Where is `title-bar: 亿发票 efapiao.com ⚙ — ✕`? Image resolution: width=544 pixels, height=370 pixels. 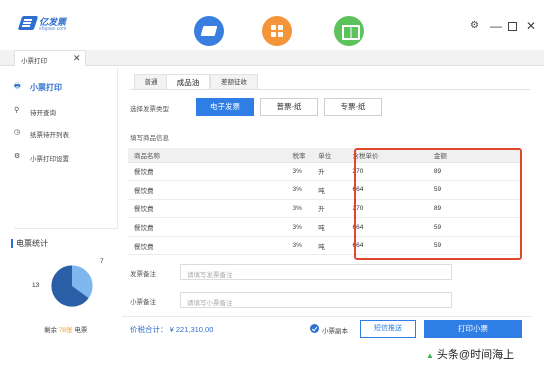
title-bar: 亿发票 efapiao.com ⚙ — ✕ is located at coordinates (272, 24).